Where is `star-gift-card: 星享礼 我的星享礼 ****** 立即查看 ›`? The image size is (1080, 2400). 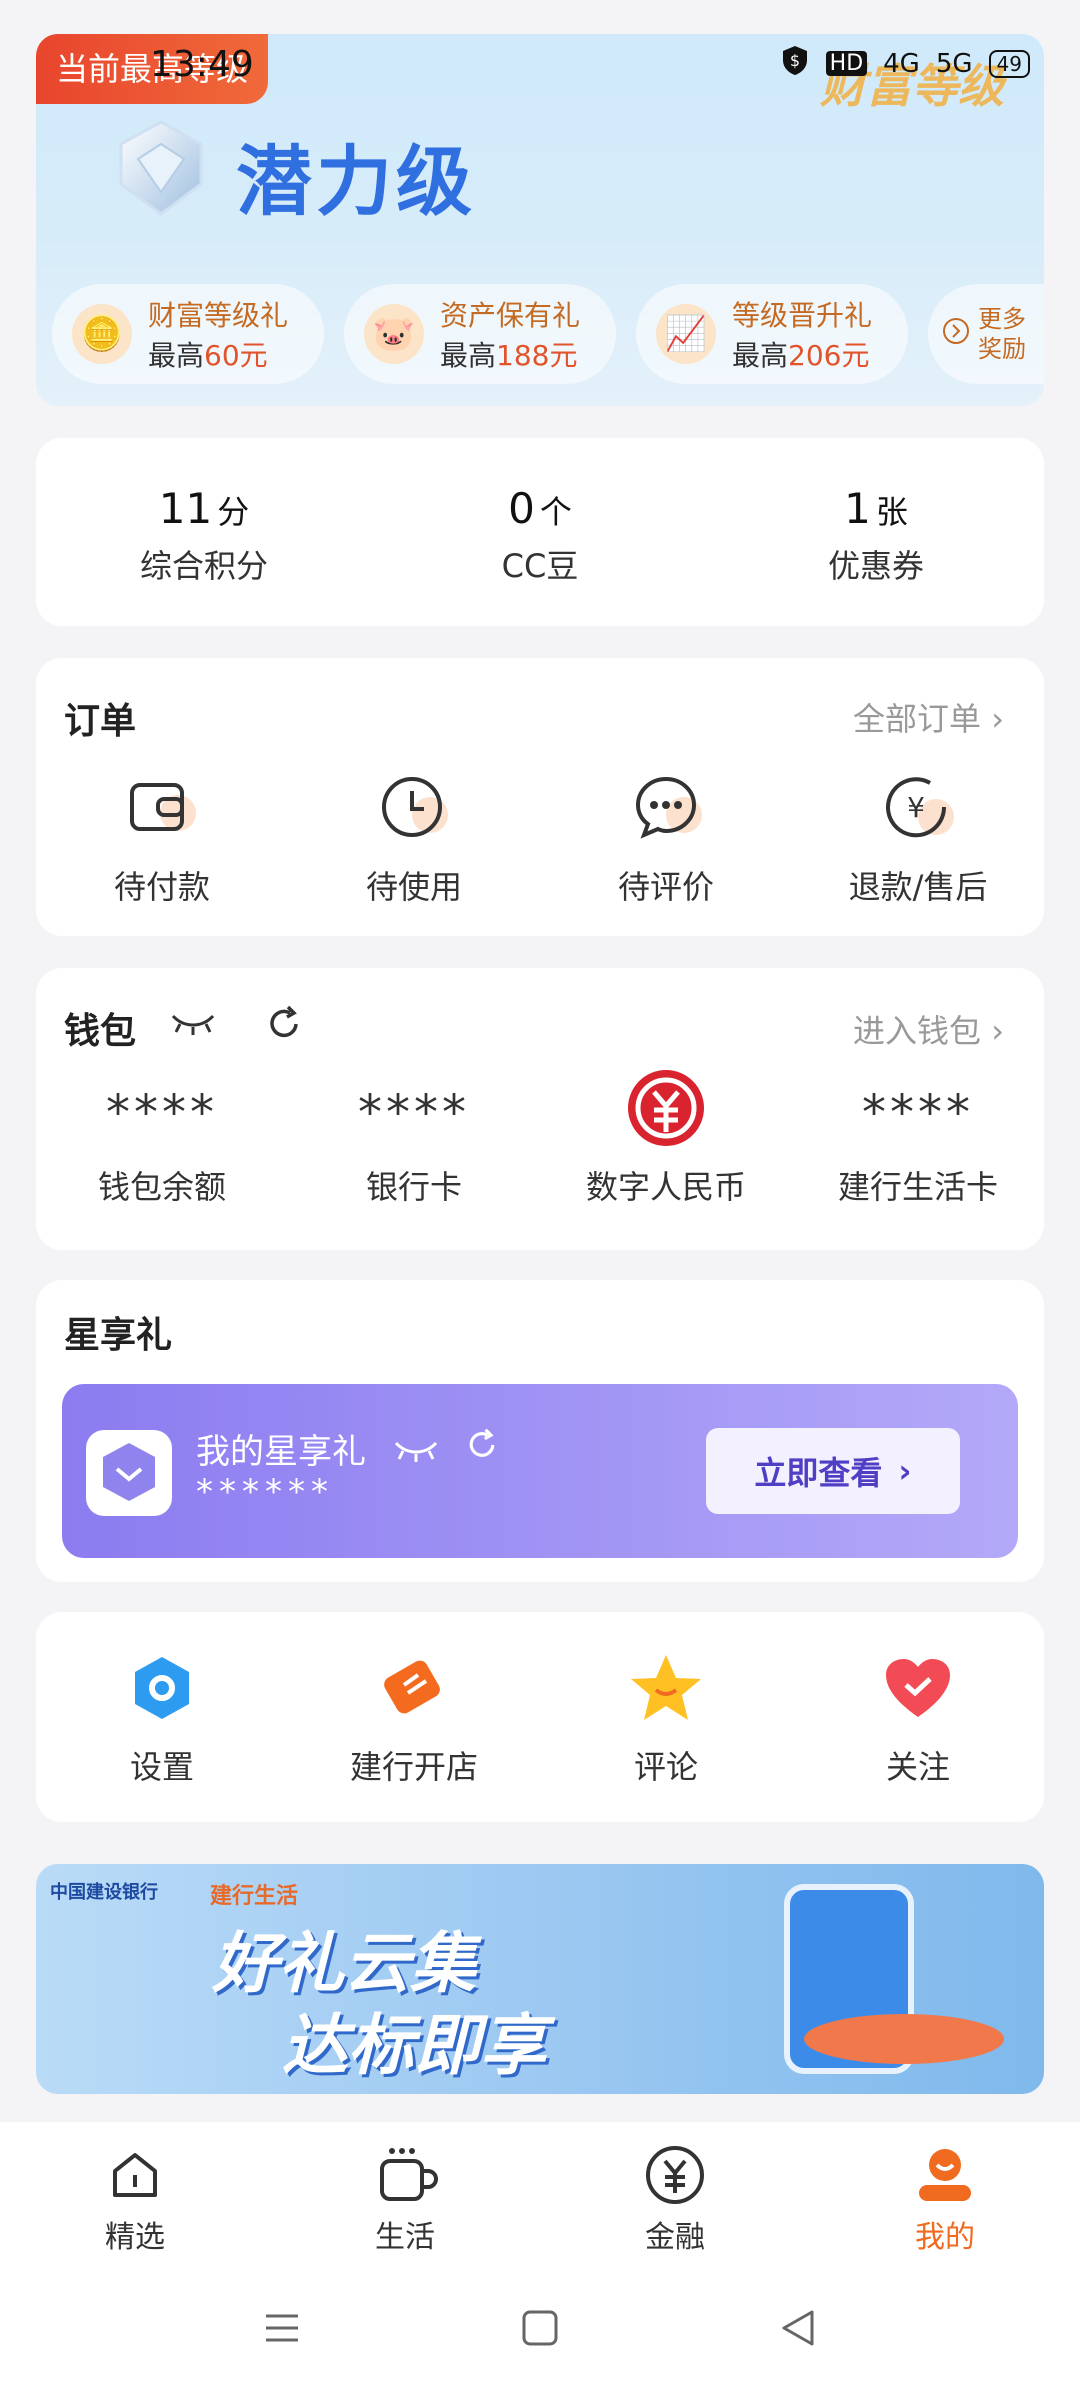
star-gift-card: 星享礼 我的星享礼 ****** 立即查看 › is located at coordinates (540, 1431).